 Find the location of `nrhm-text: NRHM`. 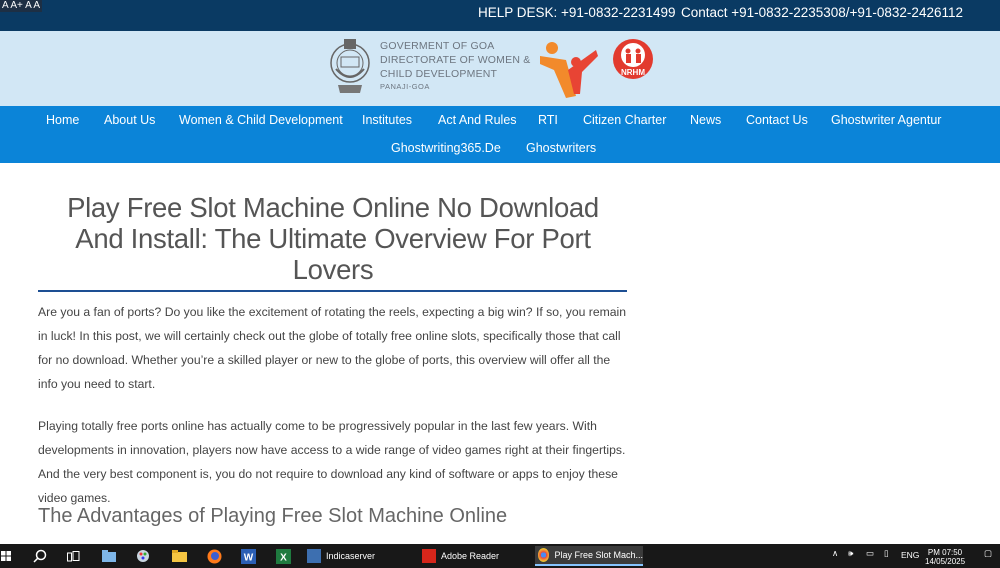

nrhm-text: NRHM is located at coordinates (633, 72).